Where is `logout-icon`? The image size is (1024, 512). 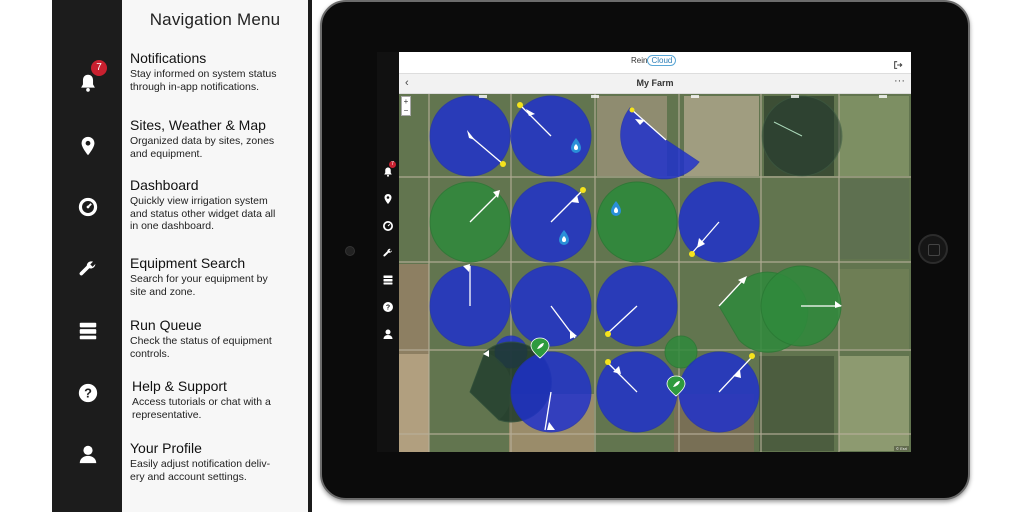
logout-icon is located at coordinates (898, 63).